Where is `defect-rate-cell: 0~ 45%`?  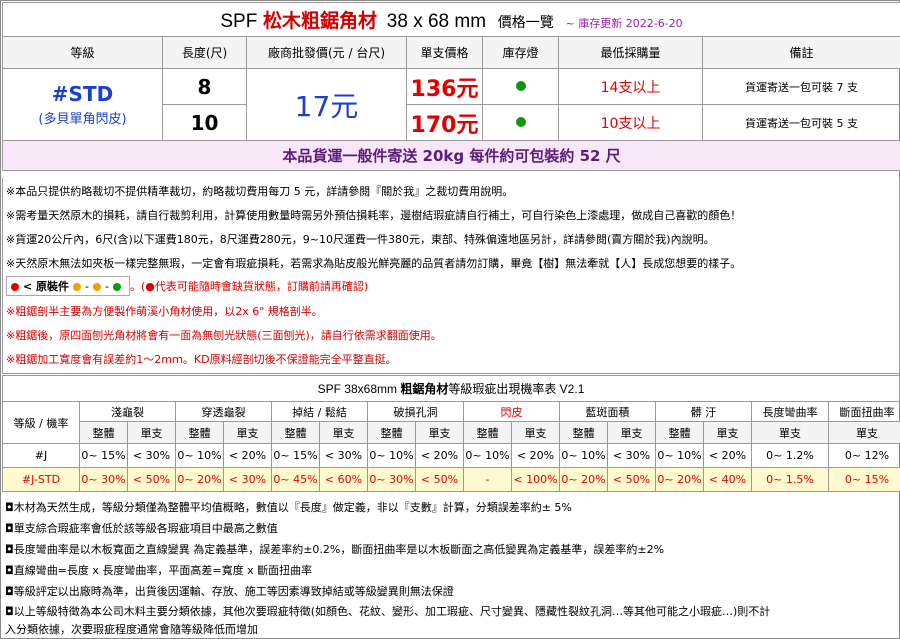 defect-rate-cell: 0~ 45% is located at coordinates (295, 479).